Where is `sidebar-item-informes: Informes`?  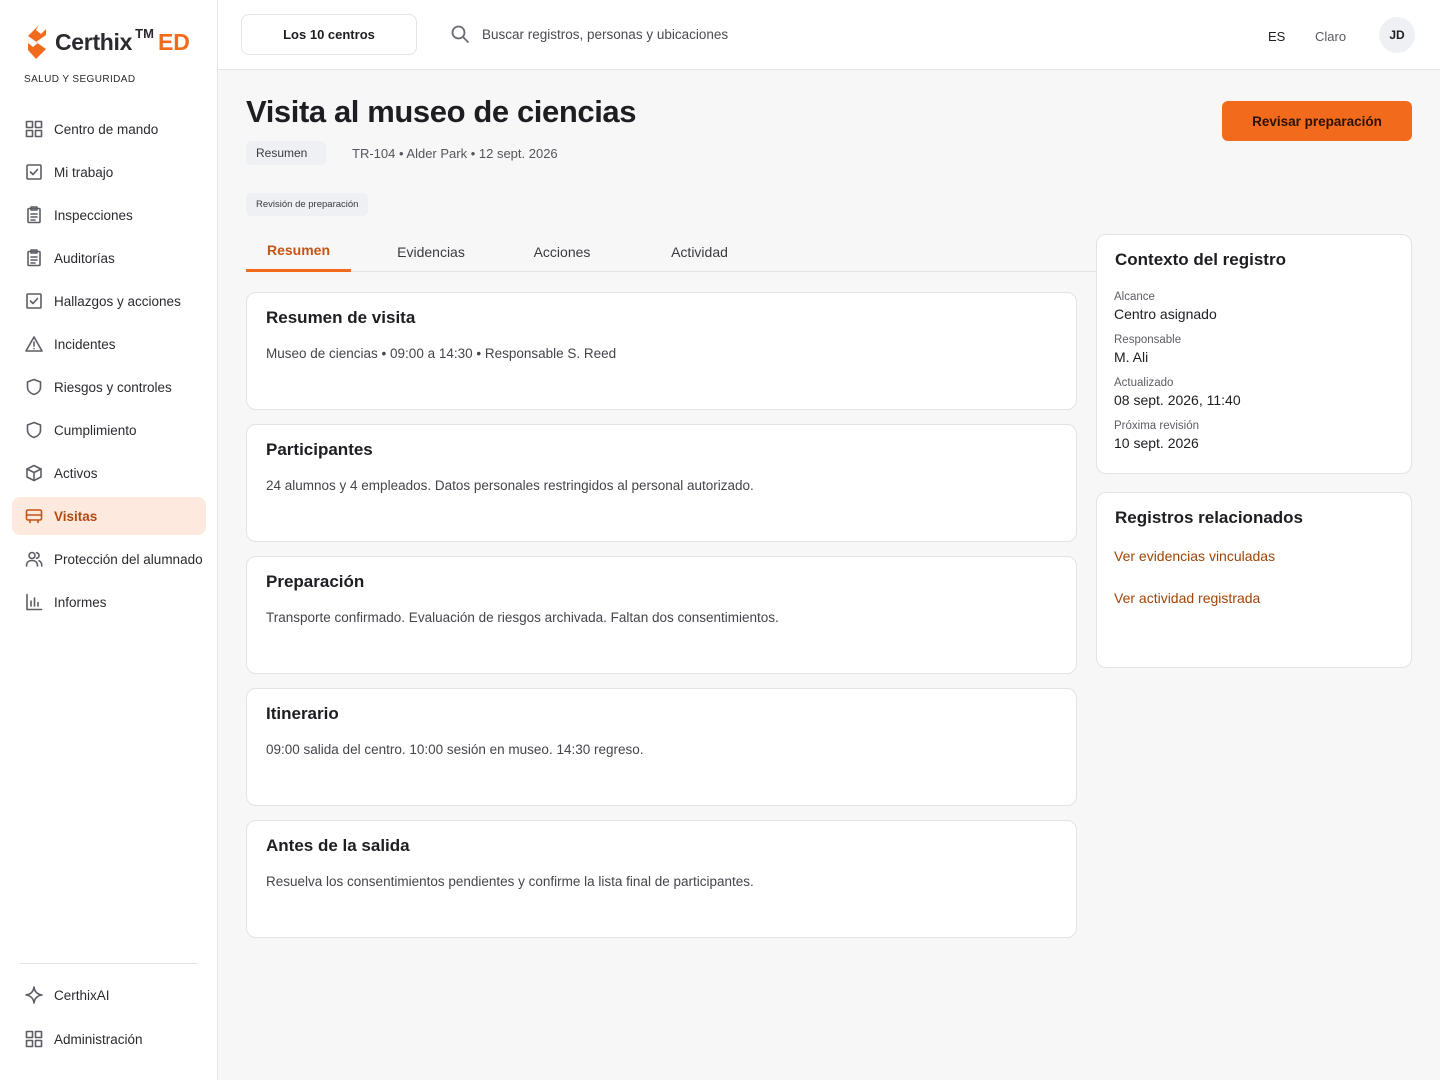
sidebar-item-informes: Informes is located at coordinates (109, 602).